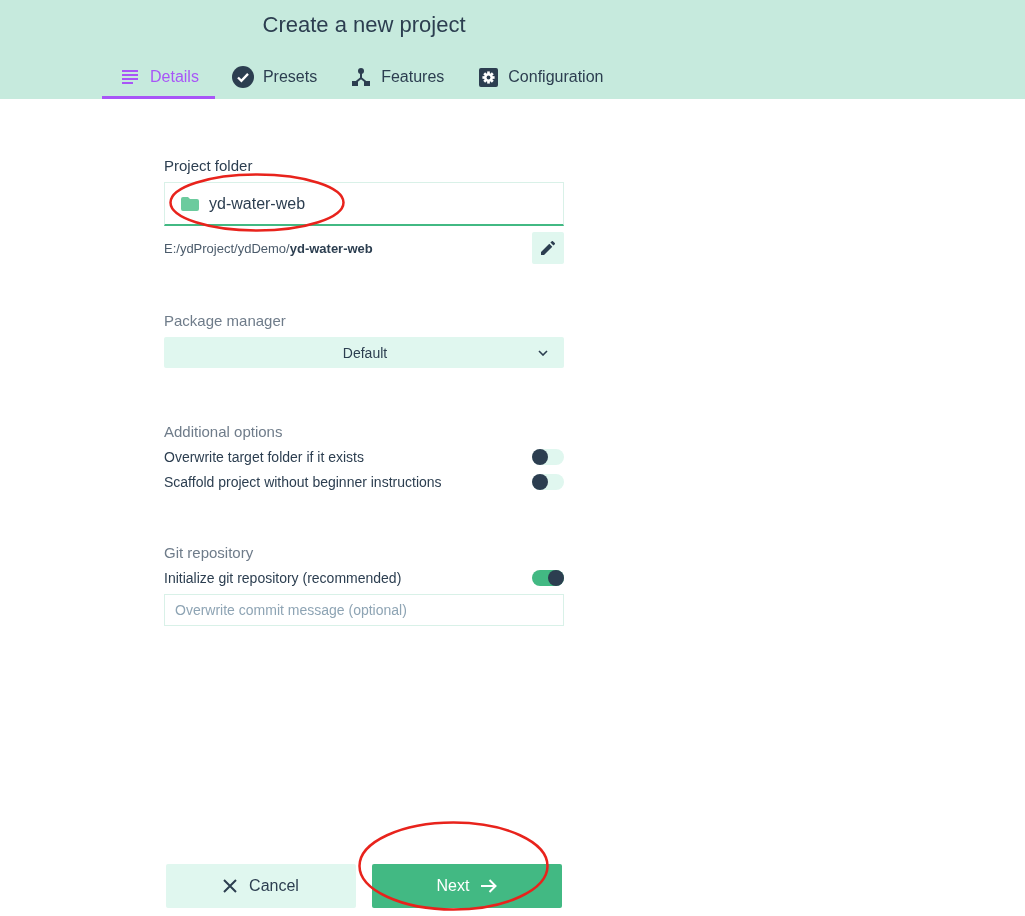  What do you see at coordinates (489, 886) in the screenshot?
I see `arrow-right-icon` at bounding box center [489, 886].